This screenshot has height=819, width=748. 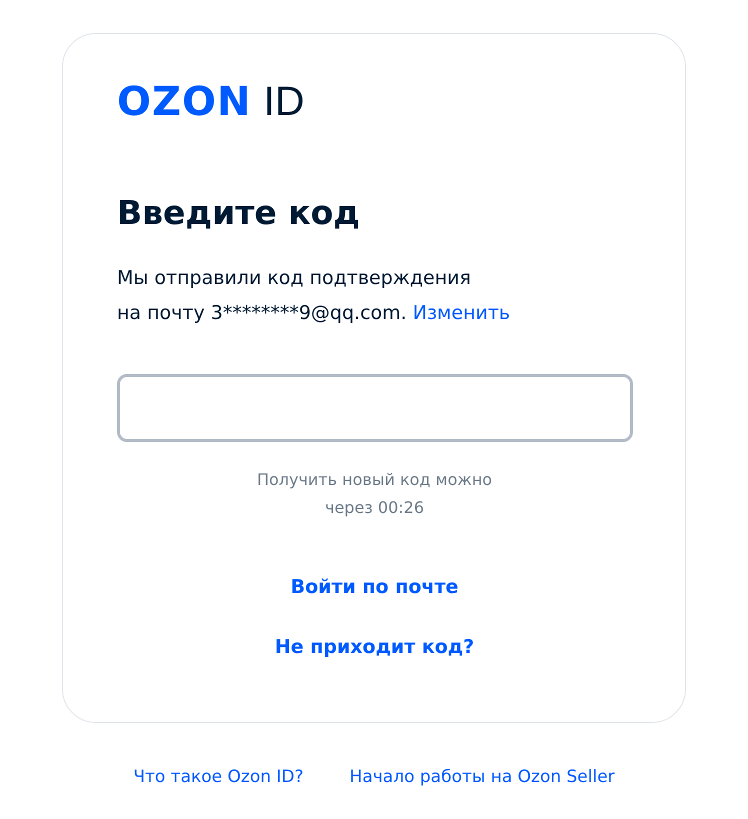 What do you see at coordinates (461, 313) in the screenshot?
I see `change-email-link: Изменить` at bounding box center [461, 313].